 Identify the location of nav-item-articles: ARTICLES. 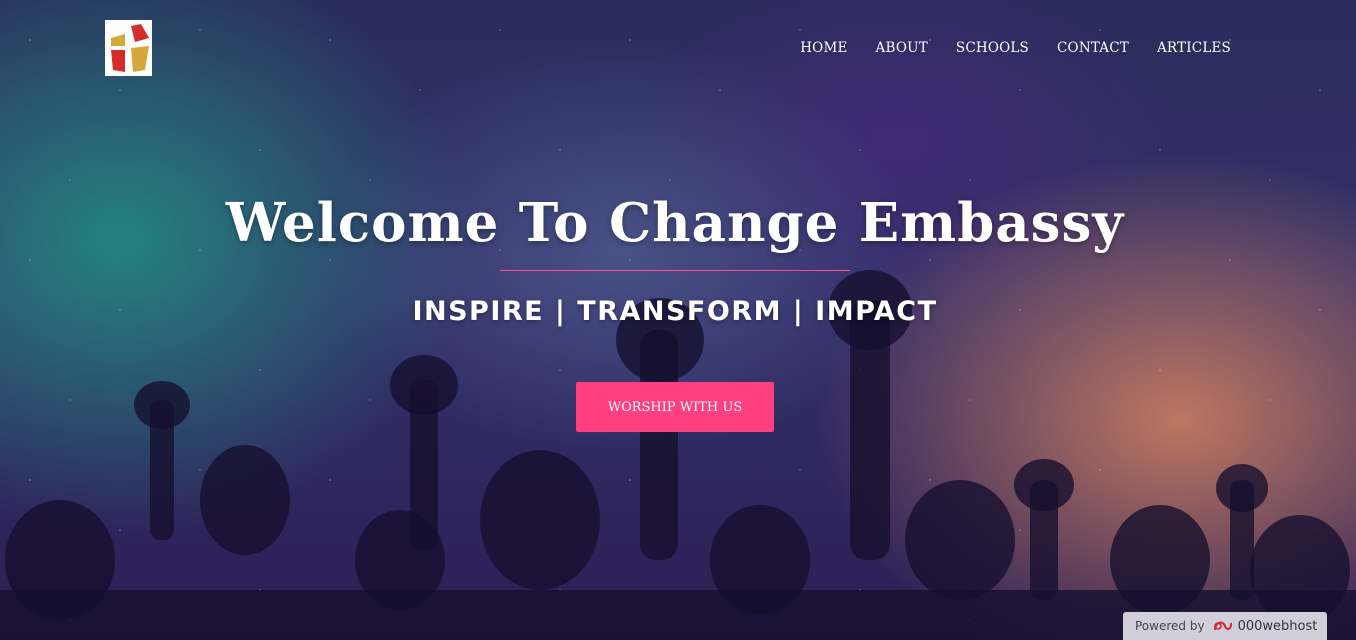
(1194, 48).